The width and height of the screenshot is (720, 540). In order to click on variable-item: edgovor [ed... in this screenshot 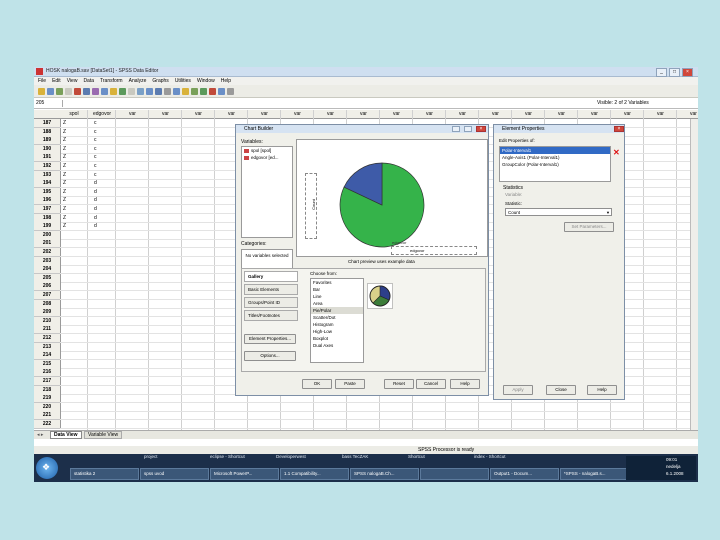, I will do `click(267, 157)`.